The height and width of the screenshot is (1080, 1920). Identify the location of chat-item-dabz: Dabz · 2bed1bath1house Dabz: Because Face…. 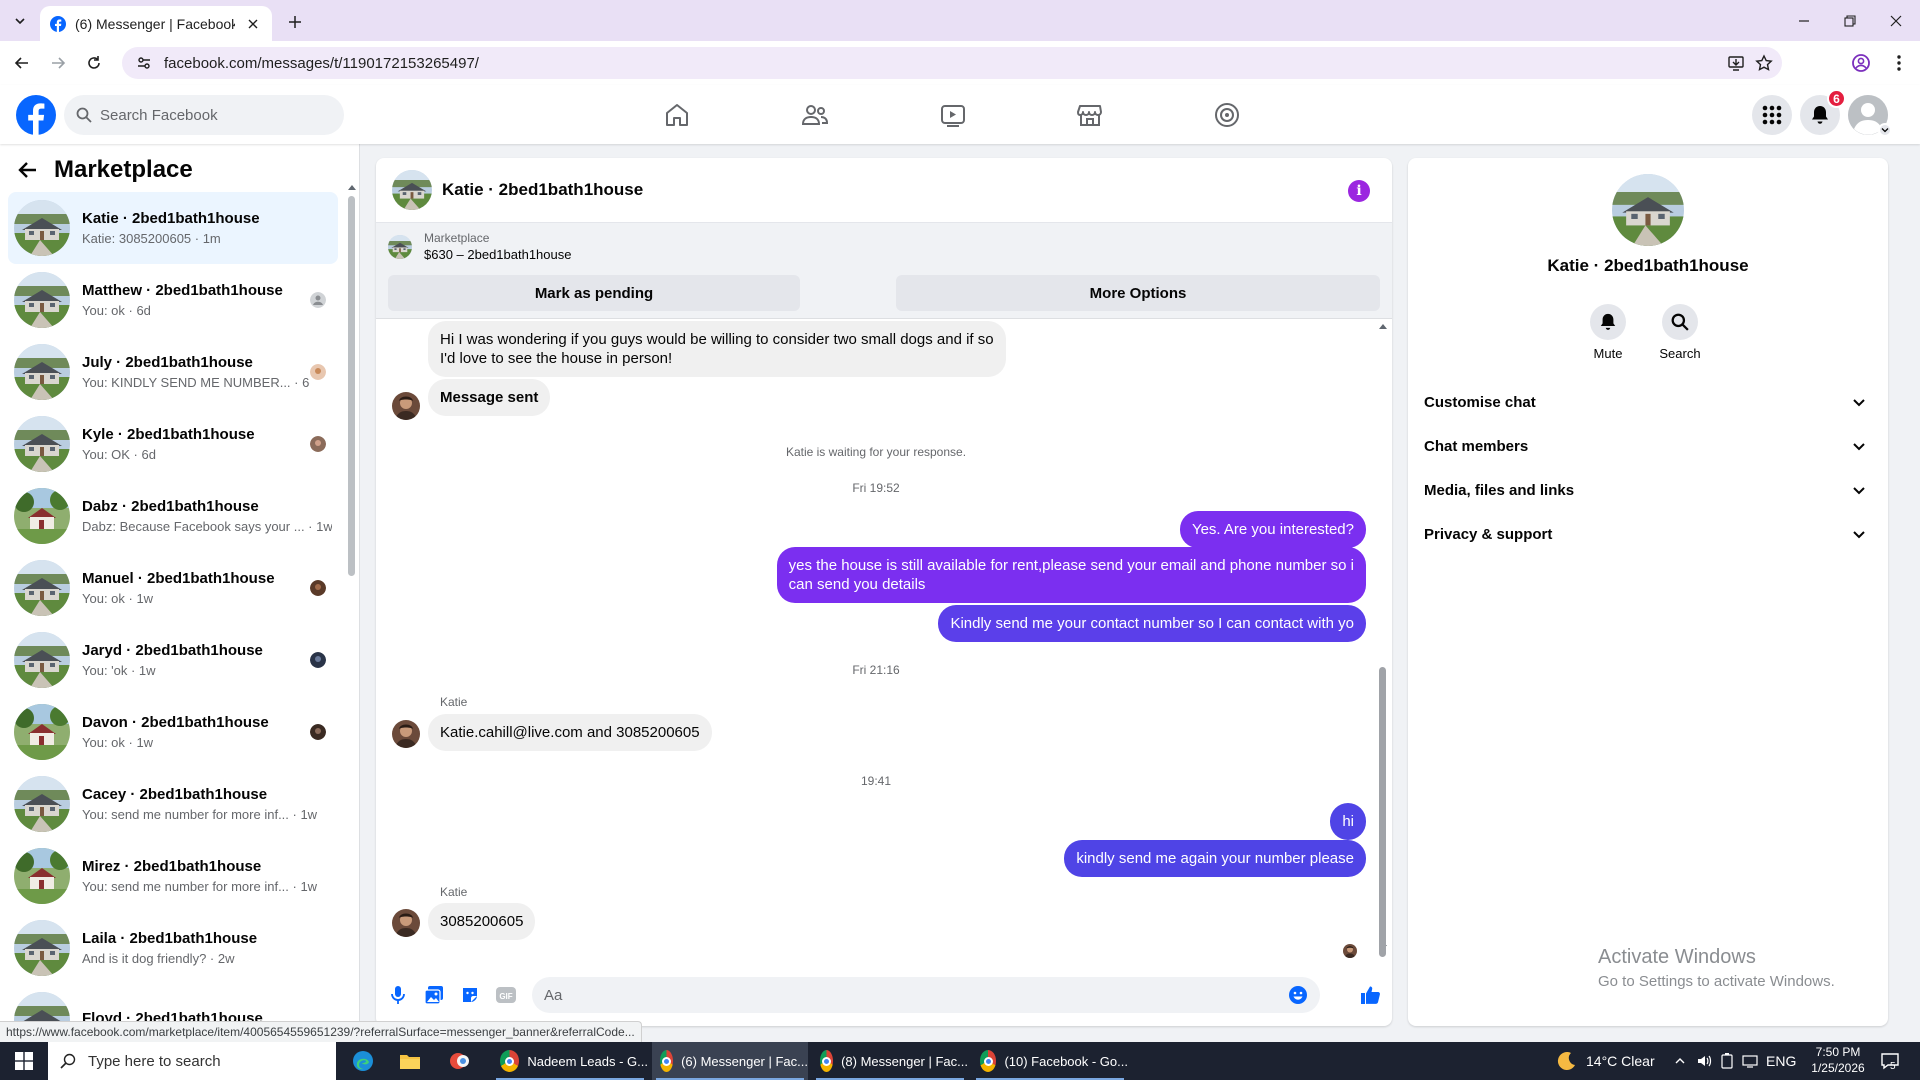
(173, 516).